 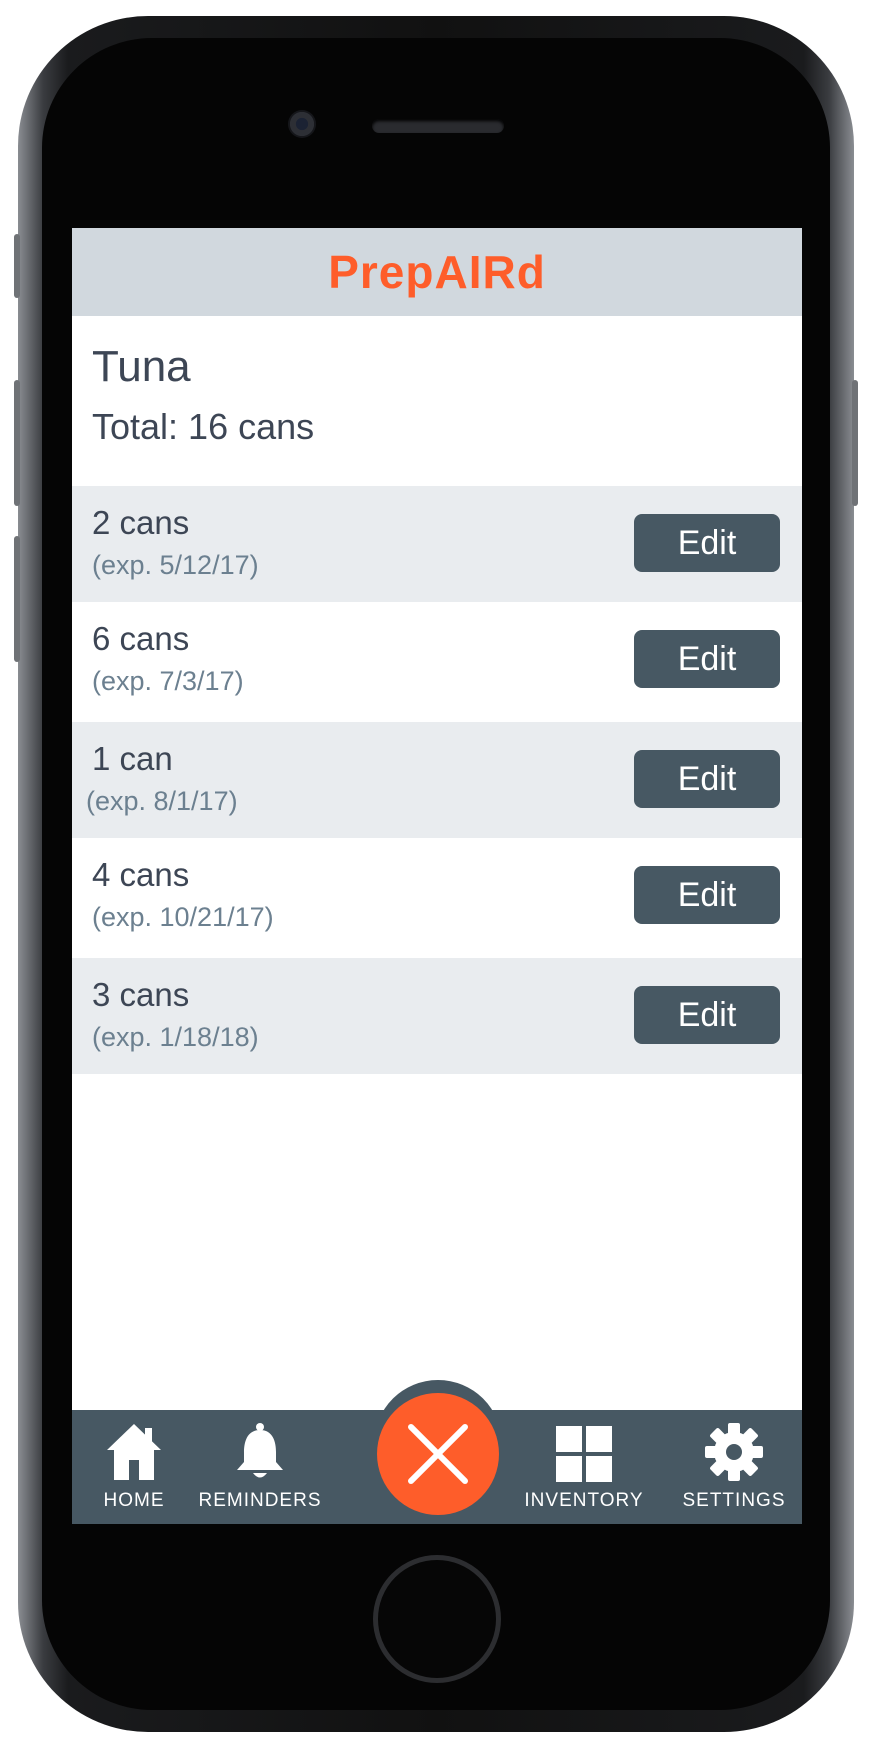 What do you see at coordinates (175, 565) in the screenshot?
I see `batch-expiration: (exp. 5/12/17)` at bounding box center [175, 565].